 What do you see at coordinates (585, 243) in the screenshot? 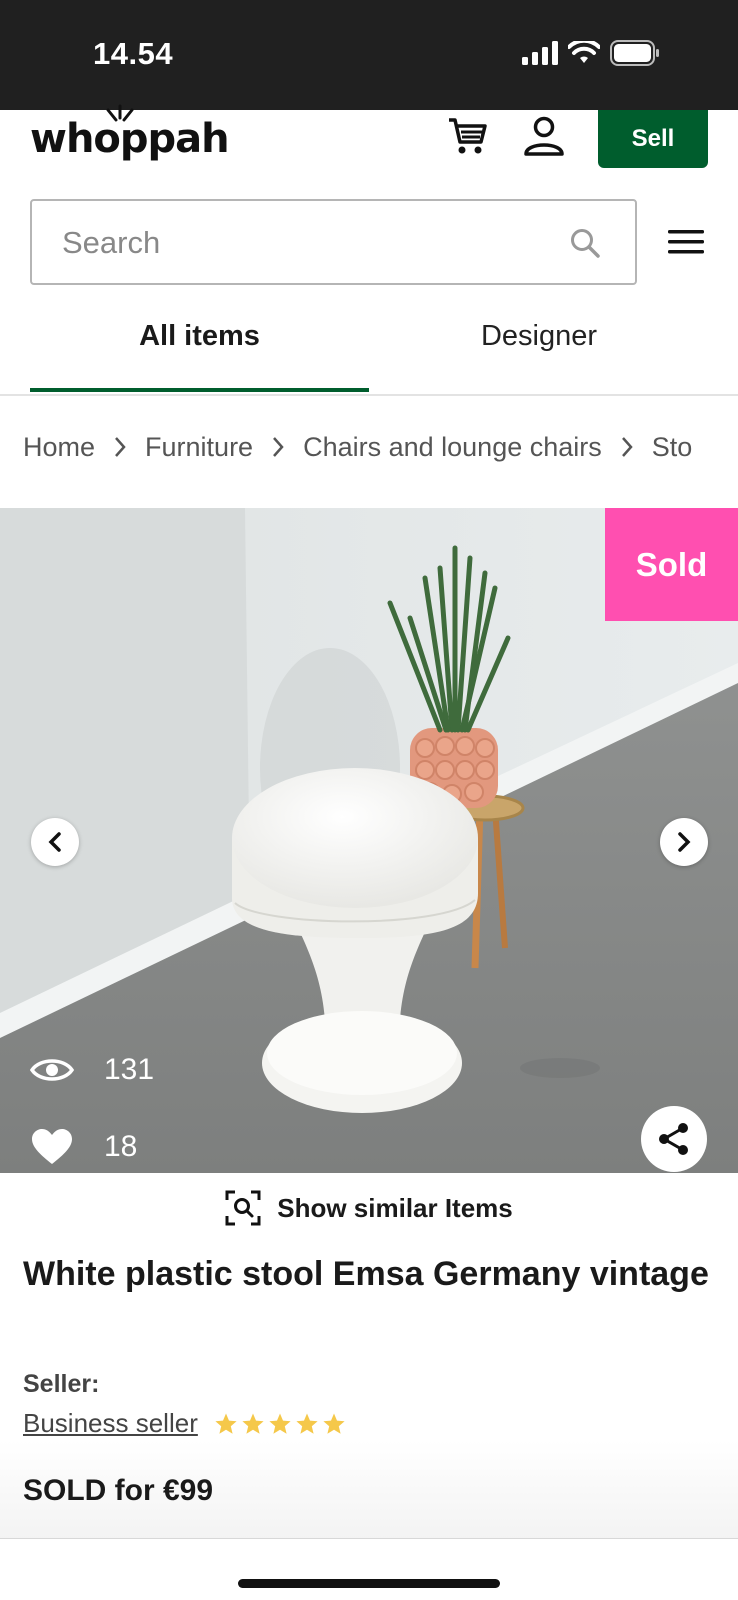
I see `search-icon` at bounding box center [585, 243].